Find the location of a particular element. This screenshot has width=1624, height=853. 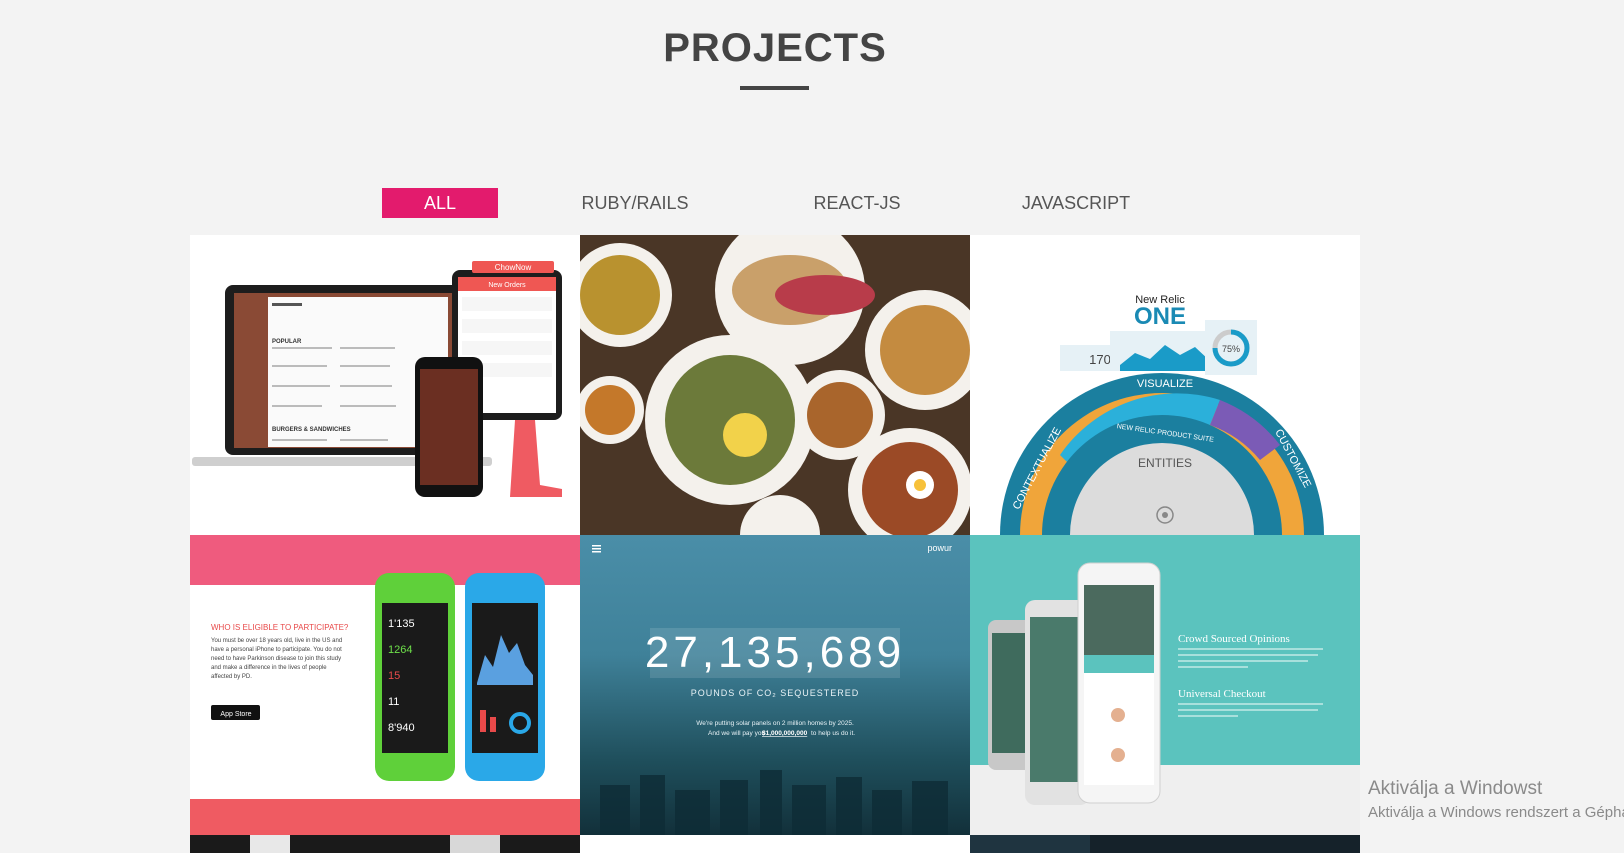

filter-javascript: JAVASCRIPT is located at coordinates (1076, 203).